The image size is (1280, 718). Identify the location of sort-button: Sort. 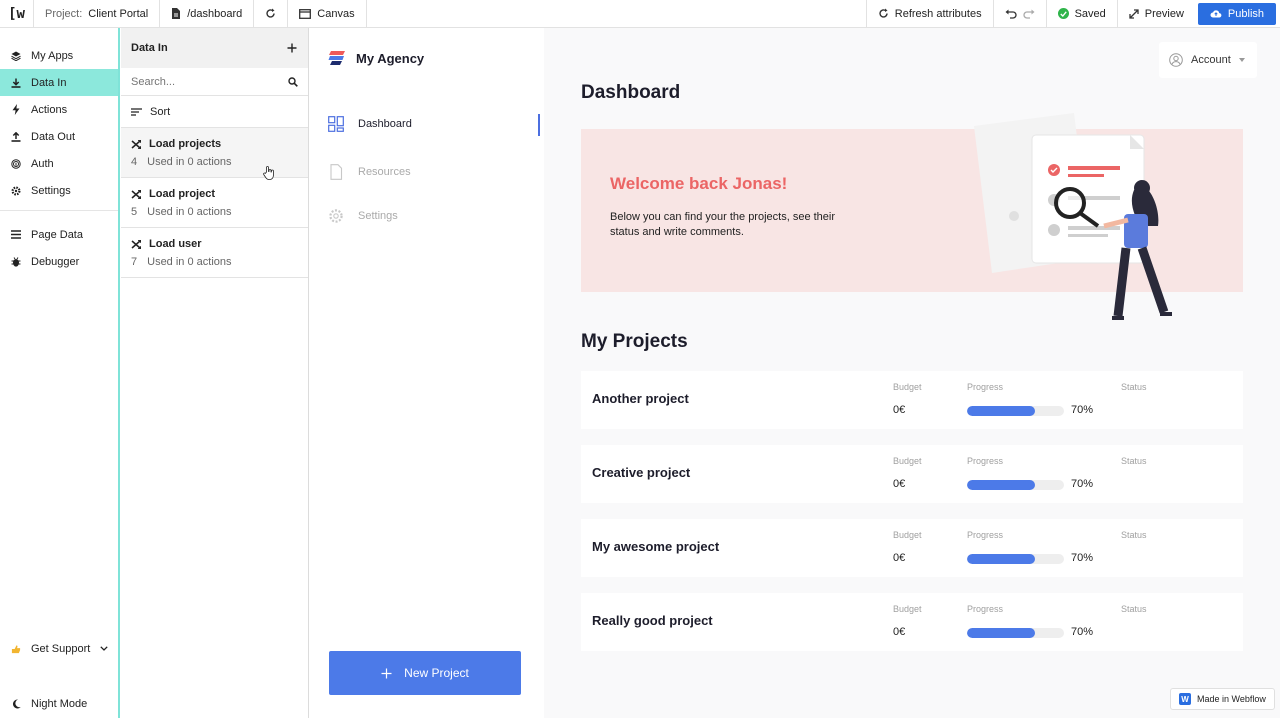
(214, 112).